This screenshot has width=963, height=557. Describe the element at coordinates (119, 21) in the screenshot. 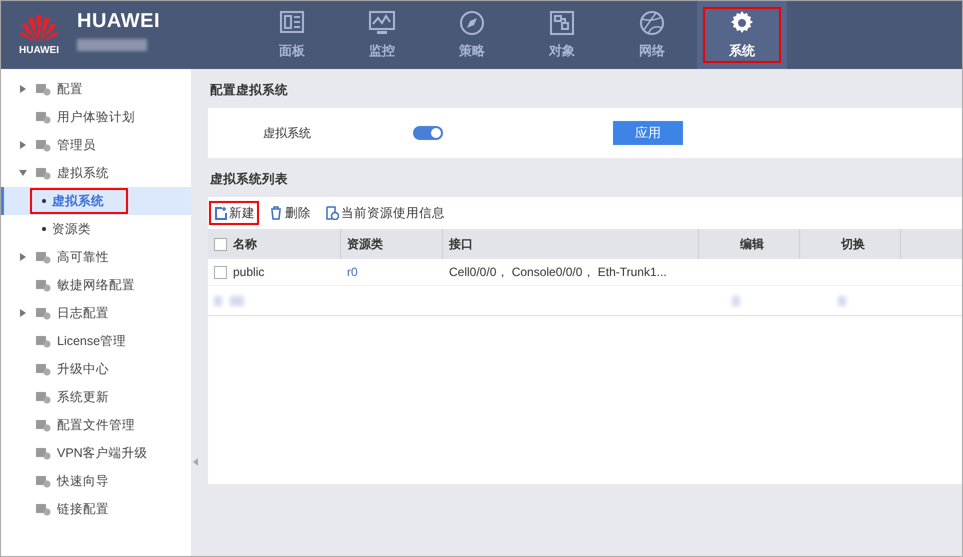

I see `brand-name: HUAWEI` at that location.